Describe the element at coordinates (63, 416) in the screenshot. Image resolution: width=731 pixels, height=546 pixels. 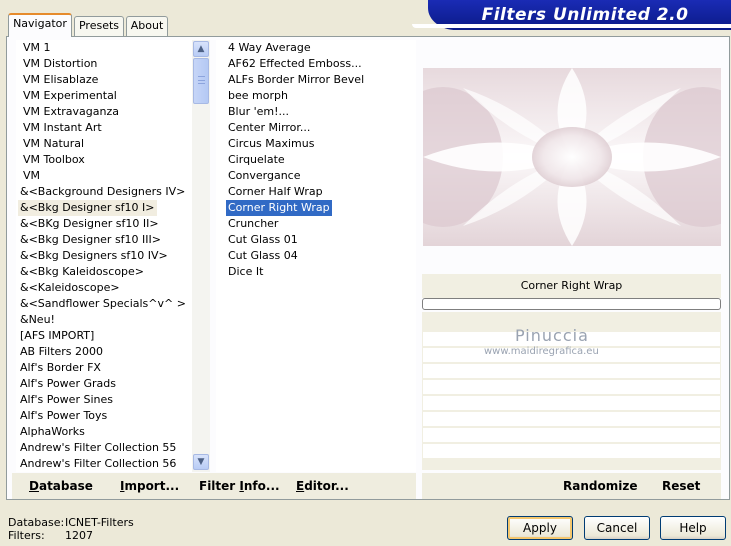
I see `category-list-item: Alf's Power Toys` at that location.